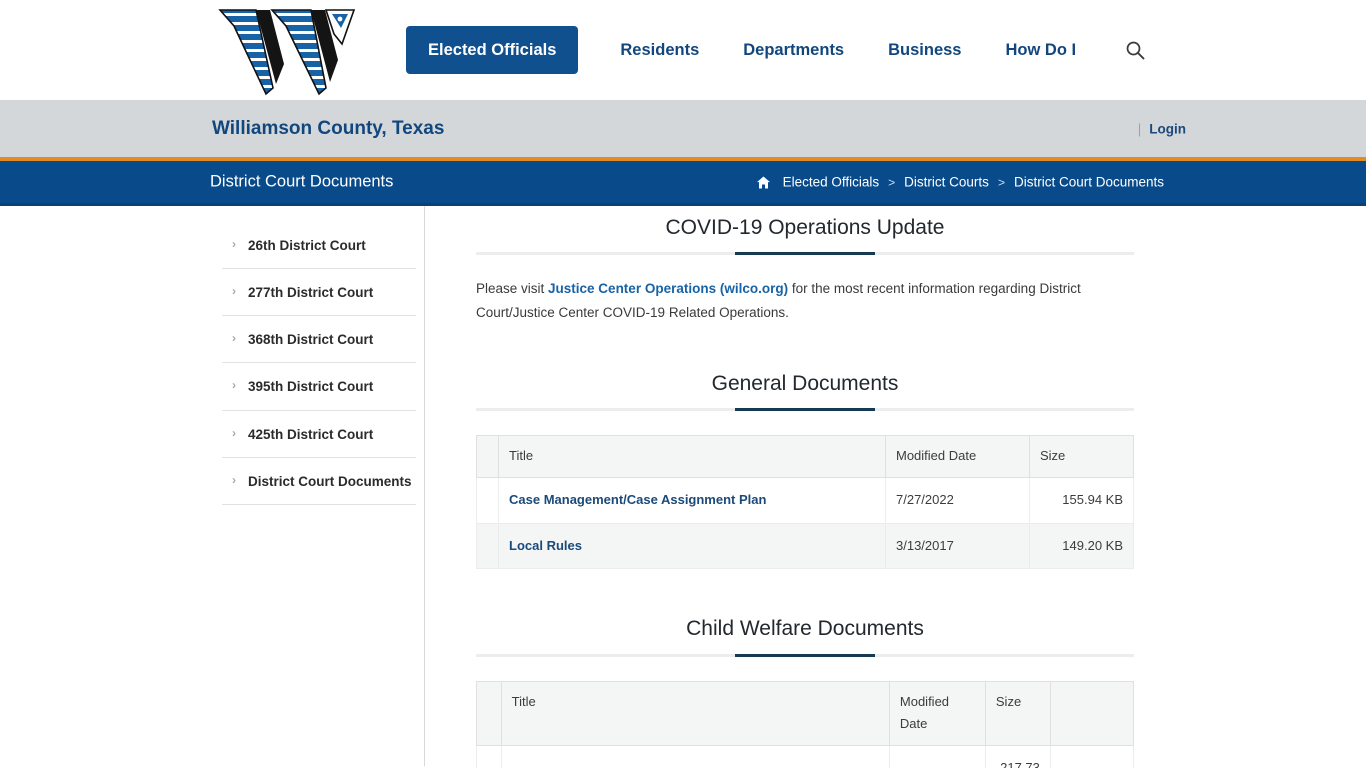 This screenshot has width=1366, height=768. Describe the element at coordinates (659, 50) in the screenshot. I see `nav-item-residents: Residents` at that location.